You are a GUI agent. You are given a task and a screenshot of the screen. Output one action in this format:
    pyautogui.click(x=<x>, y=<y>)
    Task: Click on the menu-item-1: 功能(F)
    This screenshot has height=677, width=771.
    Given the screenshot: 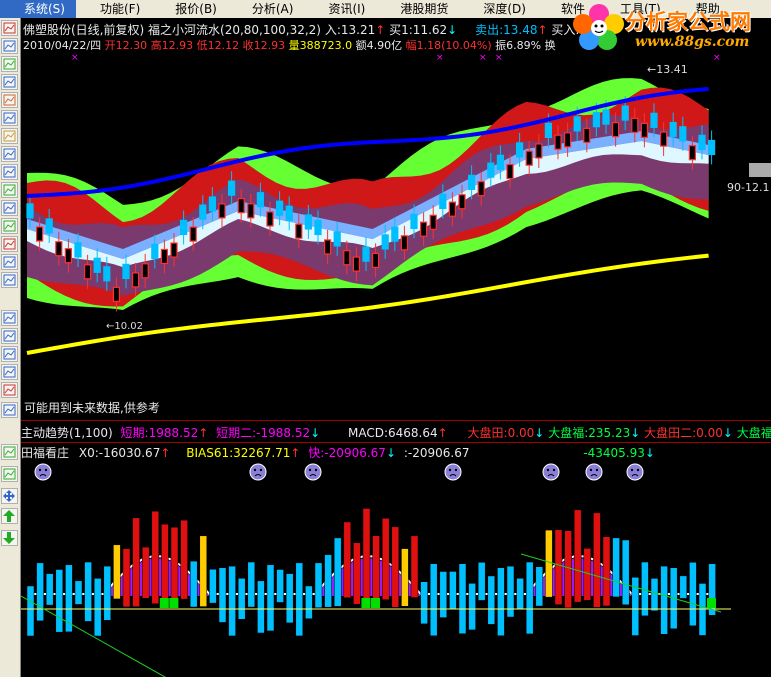 What is the action you would take?
    pyautogui.click(x=113, y=9)
    